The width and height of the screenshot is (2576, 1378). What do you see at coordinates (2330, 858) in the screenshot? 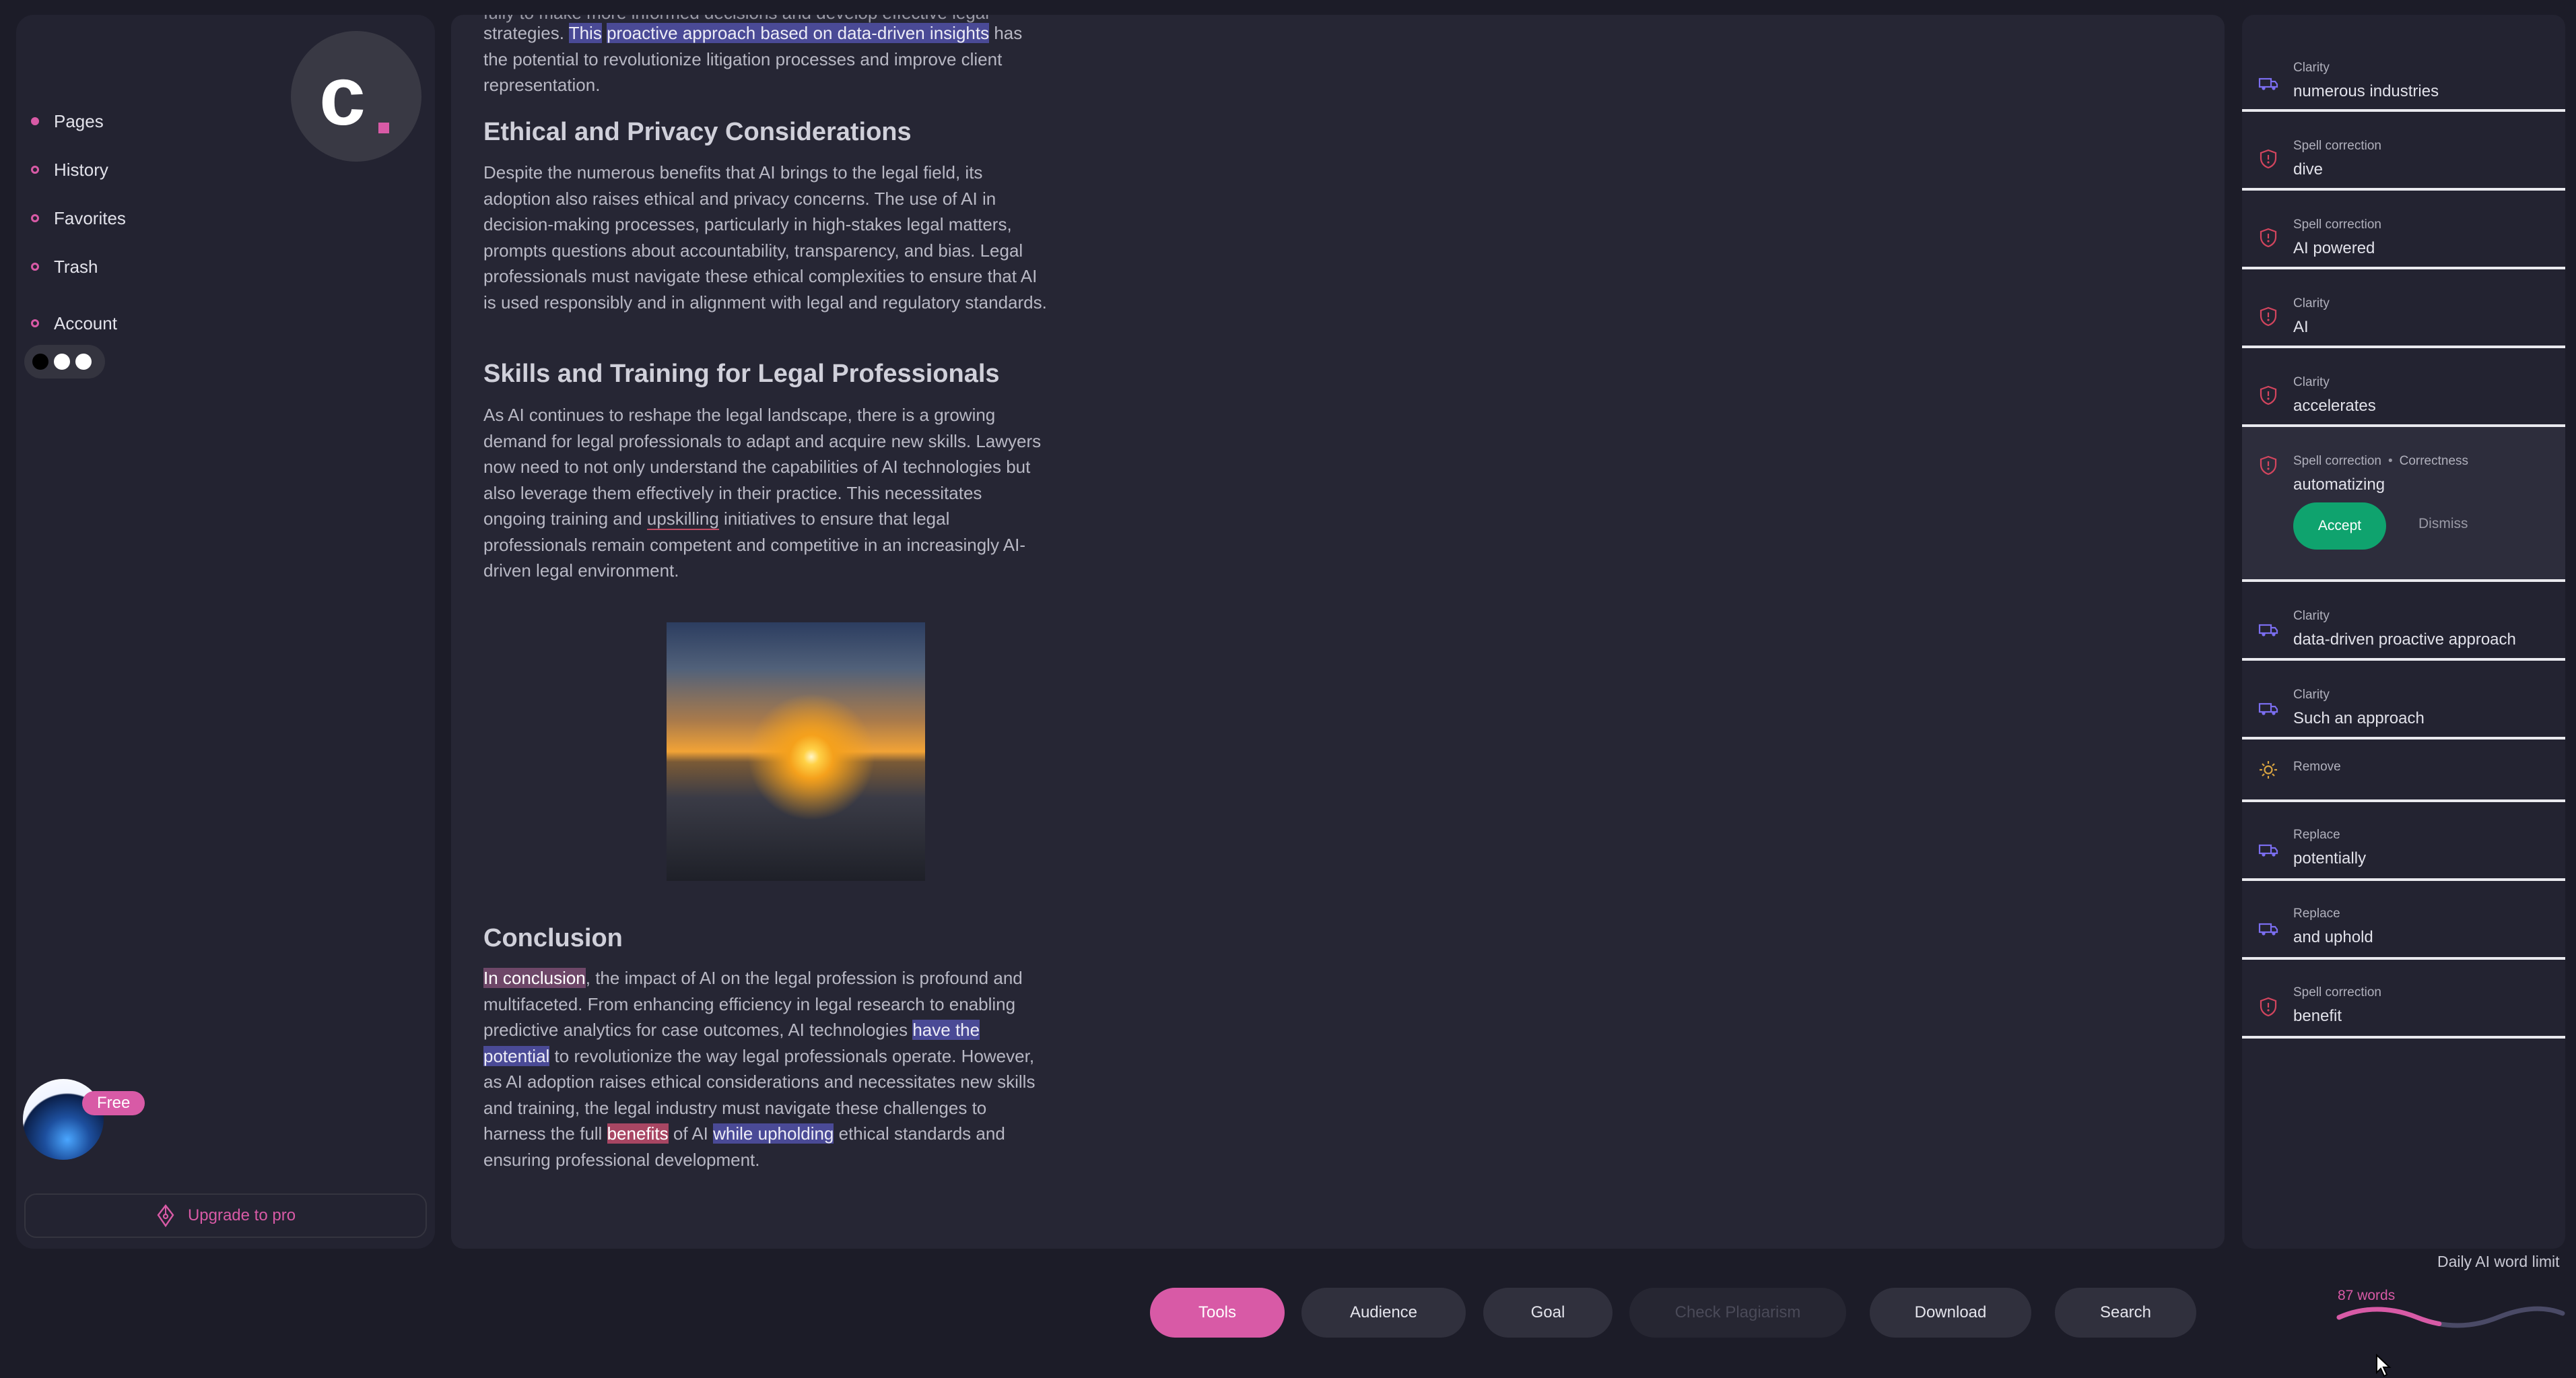
I see `suggestion-value: potentially` at bounding box center [2330, 858].